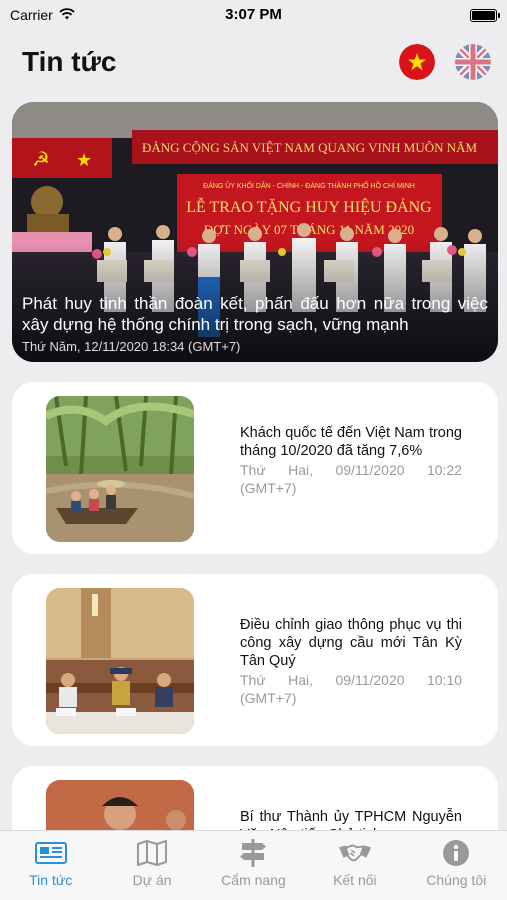 This screenshot has height=900, width=507. Describe the element at coordinates (445, 62) in the screenshot. I see `language-switcher` at that location.